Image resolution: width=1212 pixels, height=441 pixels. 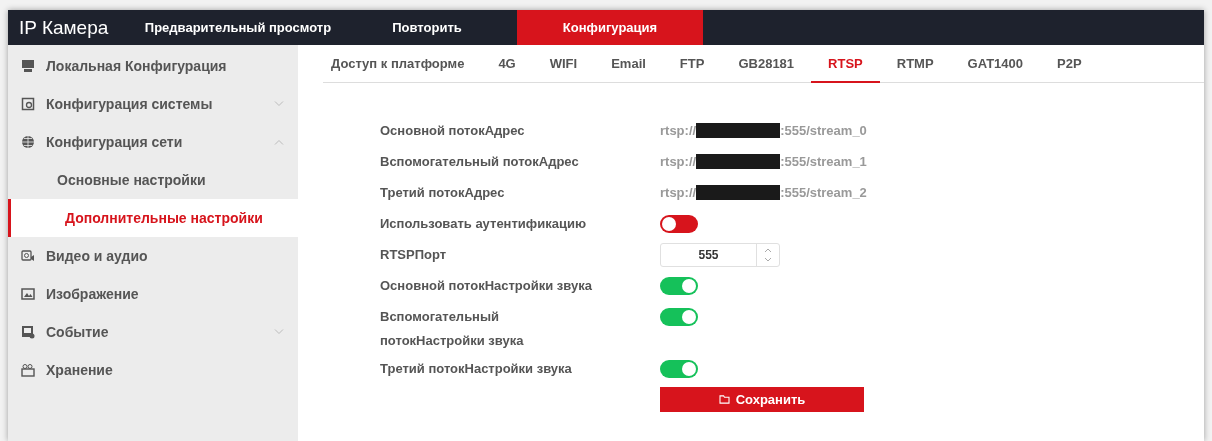 I want to click on settings-tab: FTP, so click(x=692, y=64).